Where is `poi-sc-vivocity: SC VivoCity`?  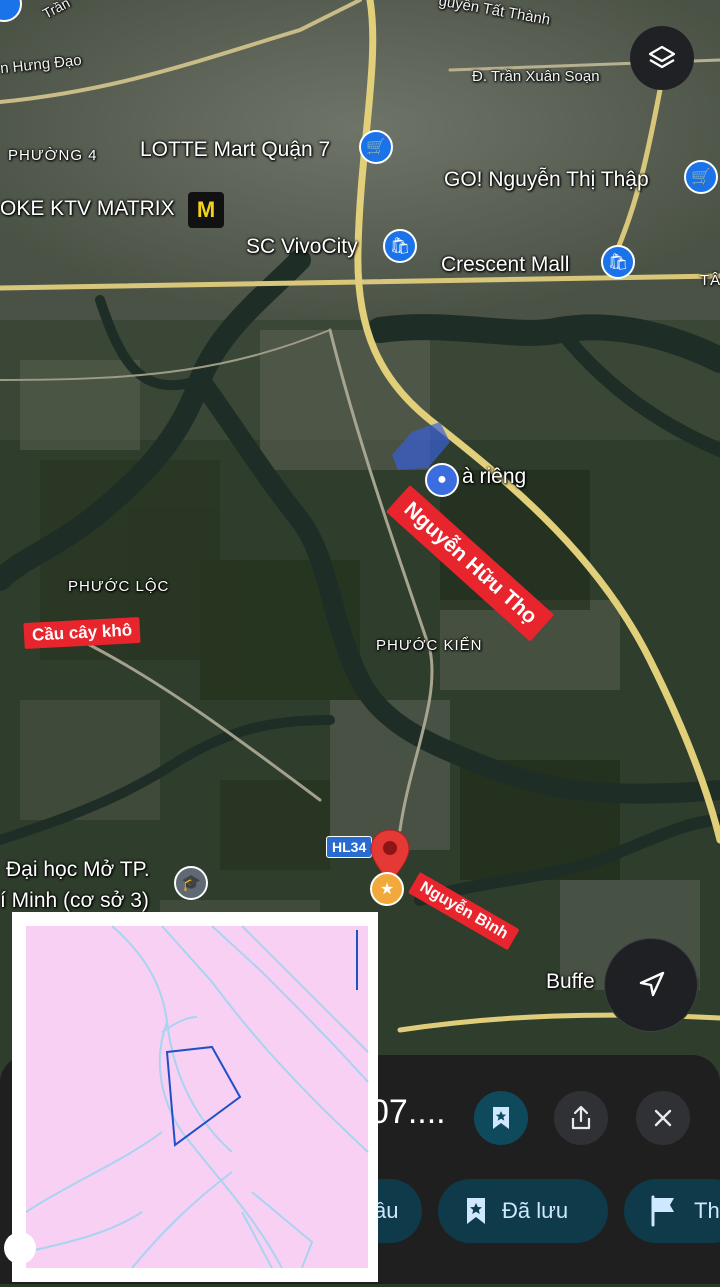
poi-sc-vivocity: SC VivoCity is located at coordinates (302, 247).